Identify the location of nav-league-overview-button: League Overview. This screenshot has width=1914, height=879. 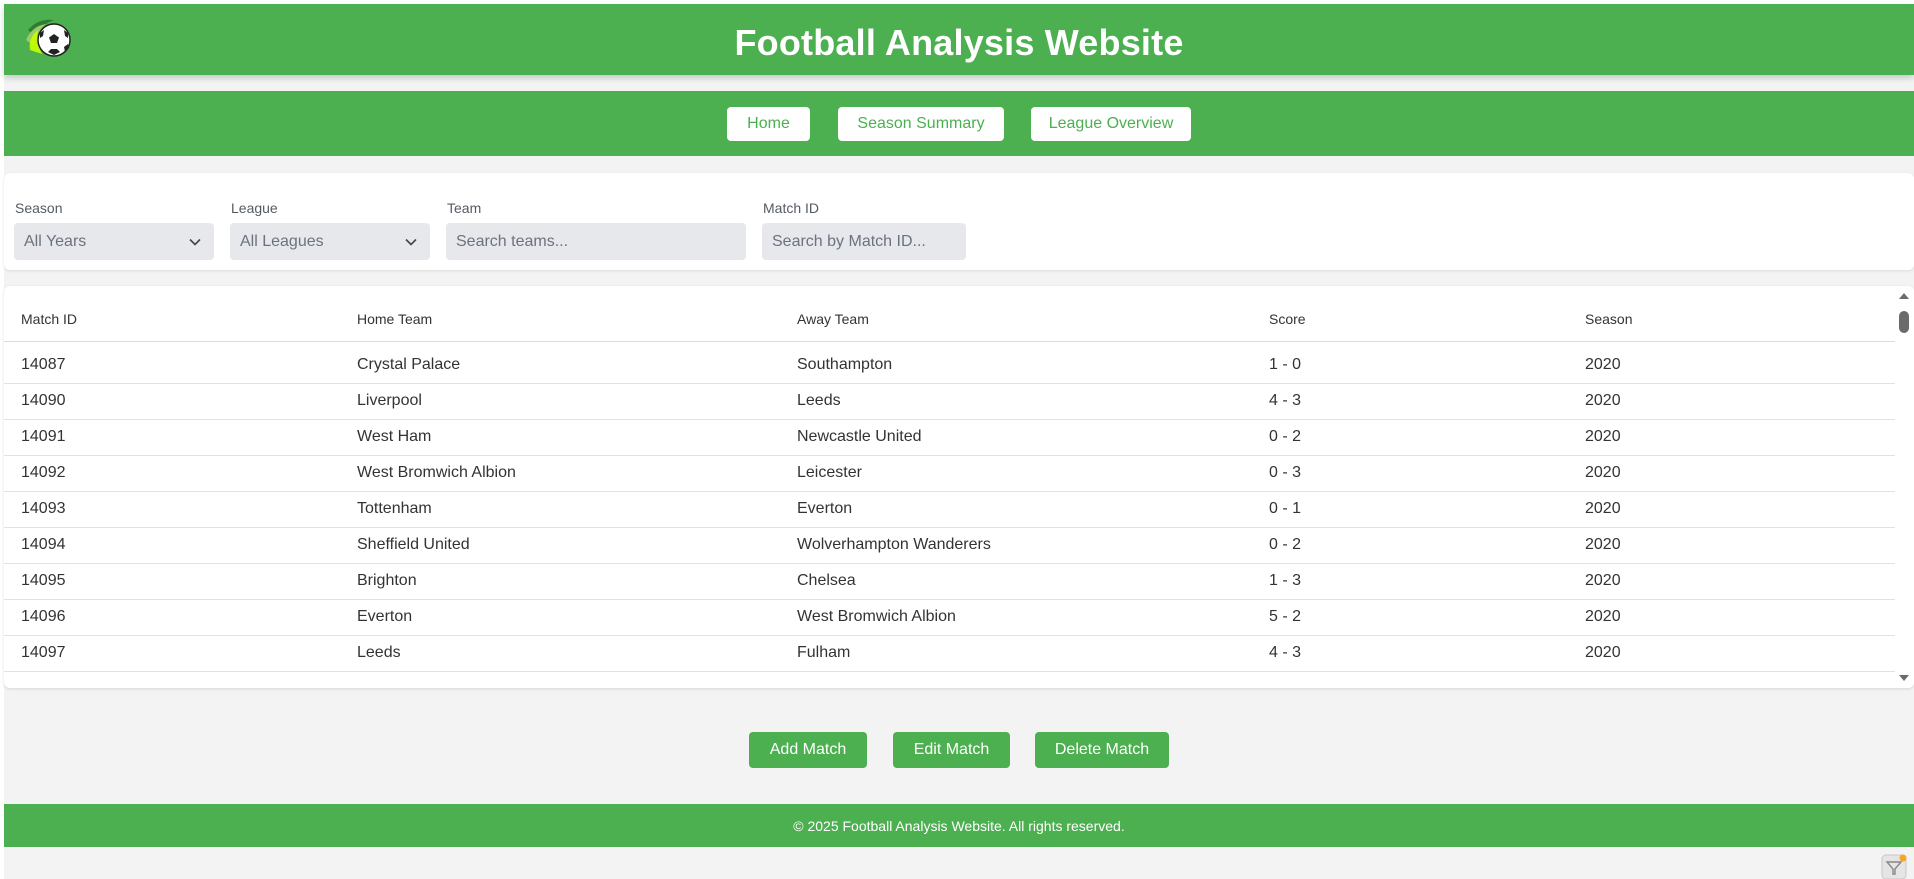
(1111, 124).